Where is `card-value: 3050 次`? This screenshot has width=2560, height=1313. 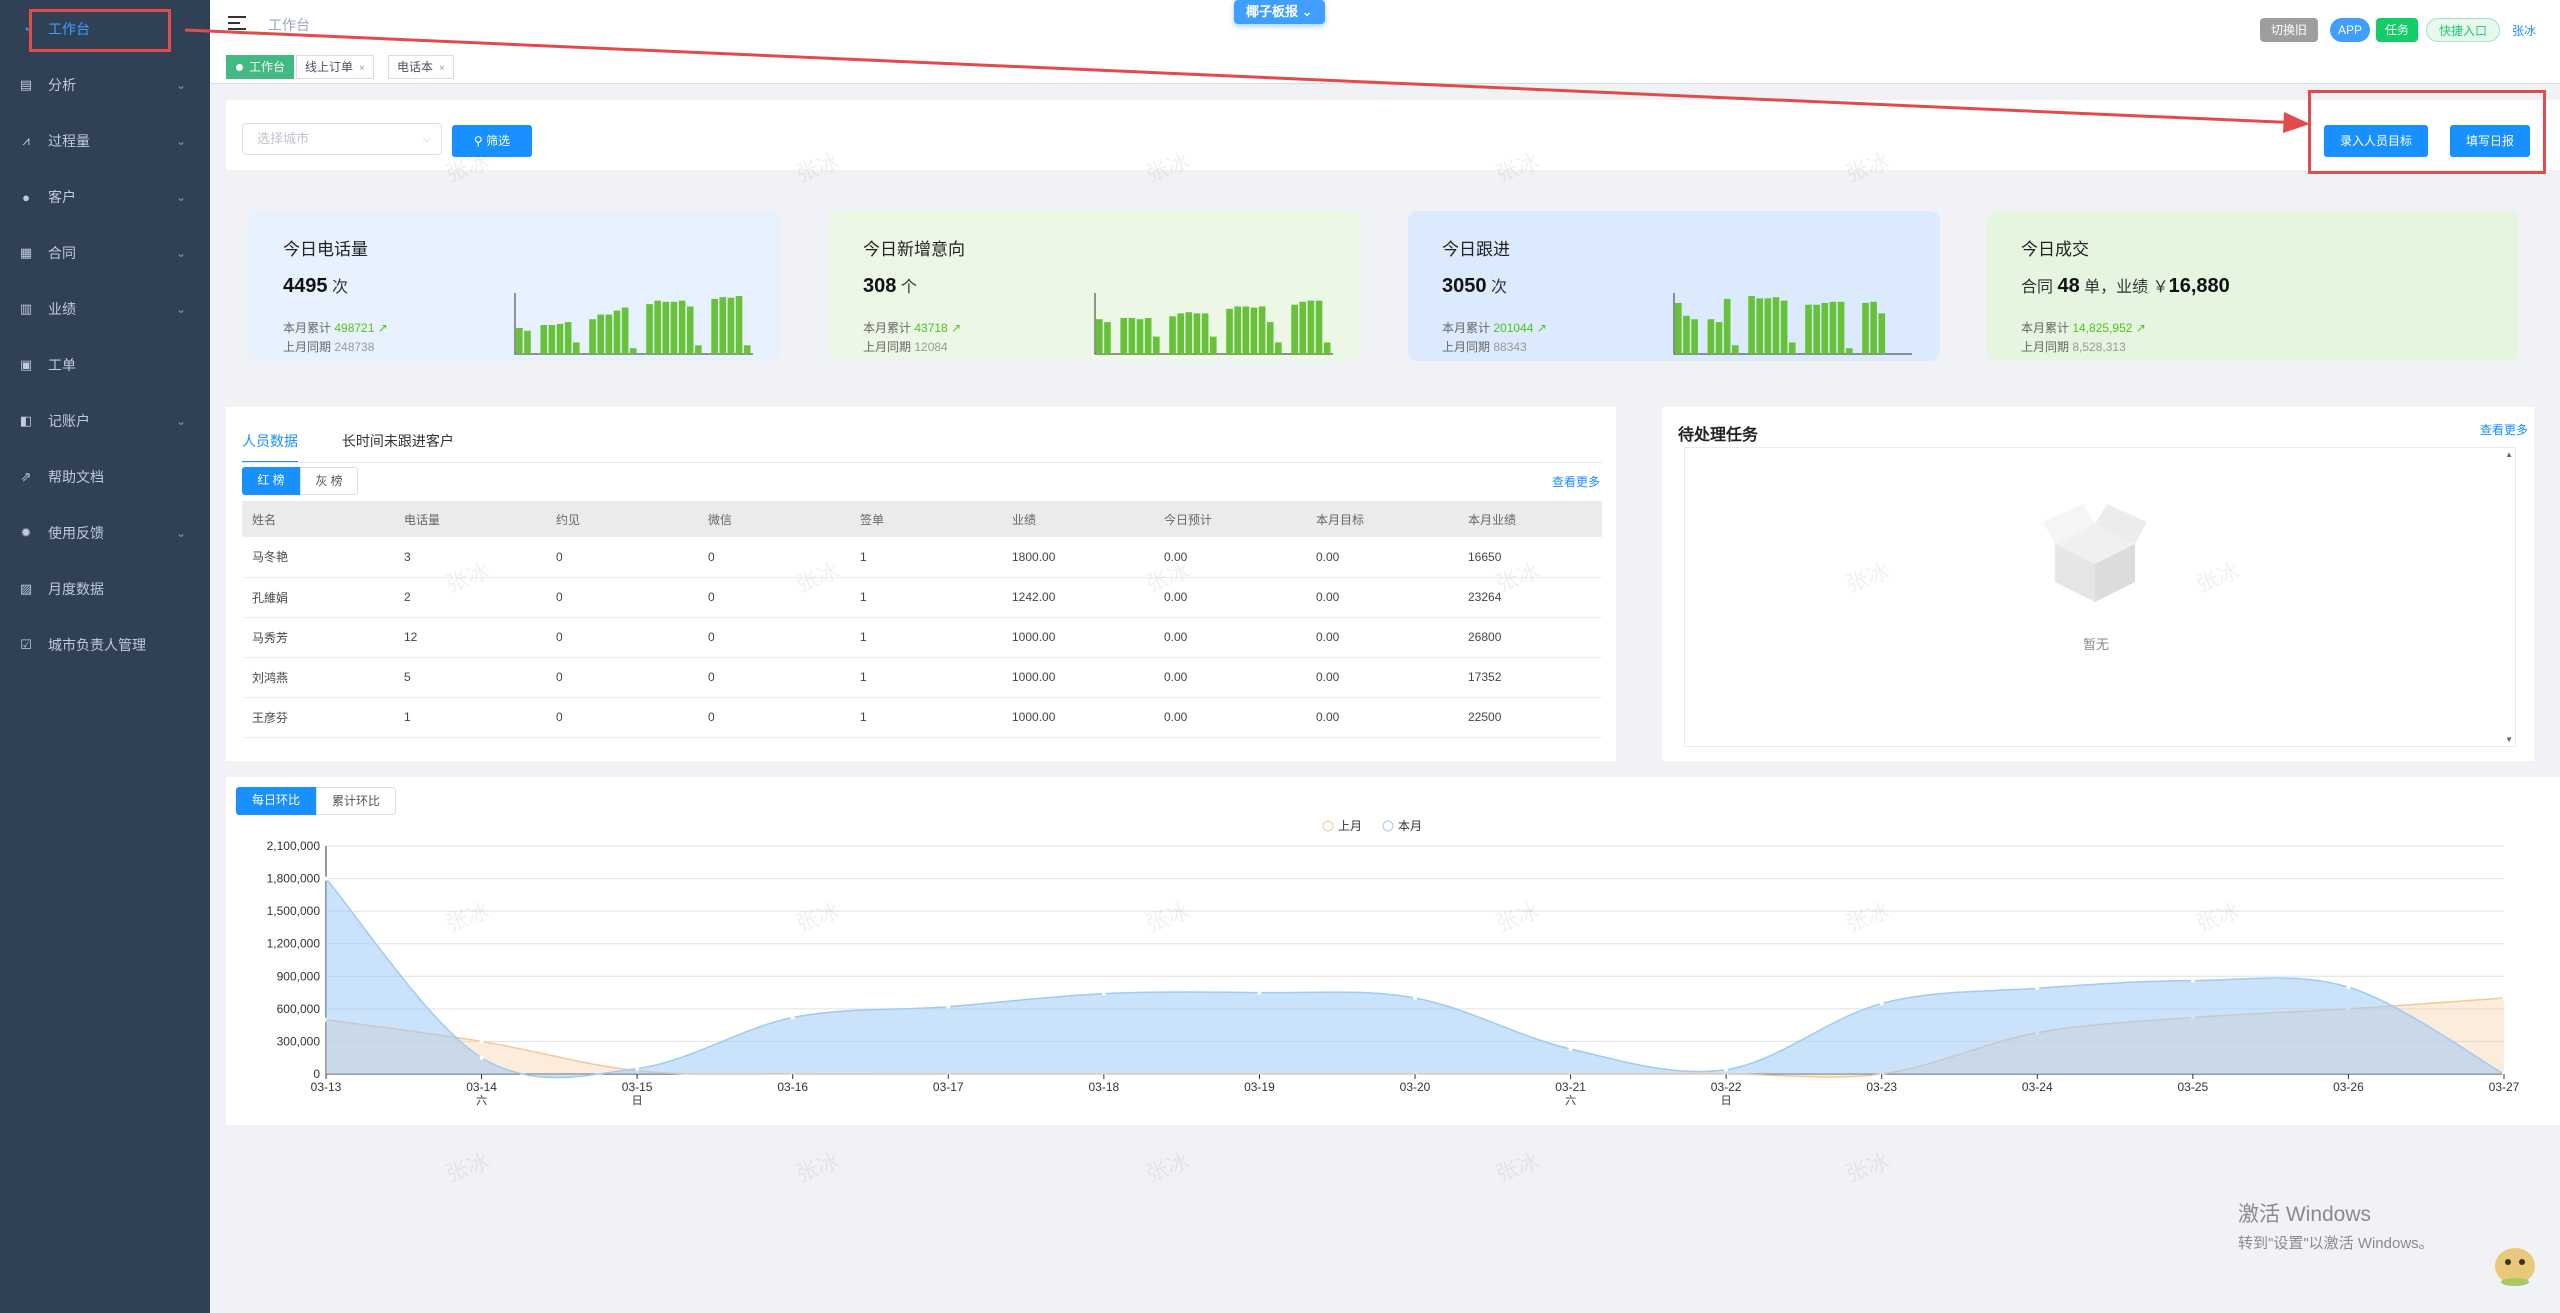 card-value: 3050 次 is located at coordinates (1474, 286).